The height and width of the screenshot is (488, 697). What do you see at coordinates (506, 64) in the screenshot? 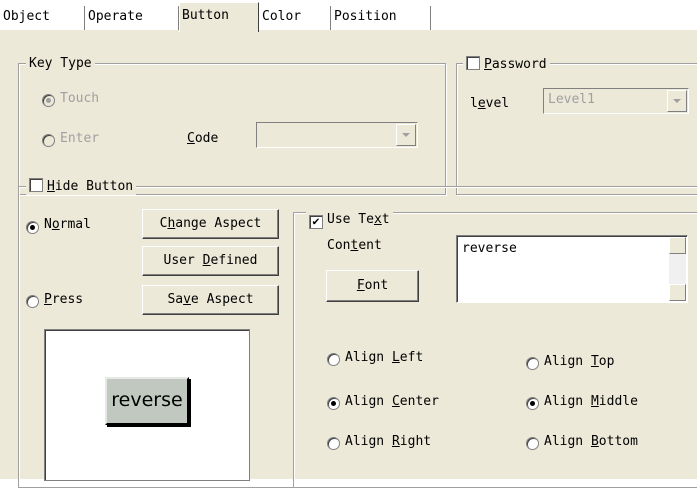
I see `password-legend: Password` at bounding box center [506, 64].